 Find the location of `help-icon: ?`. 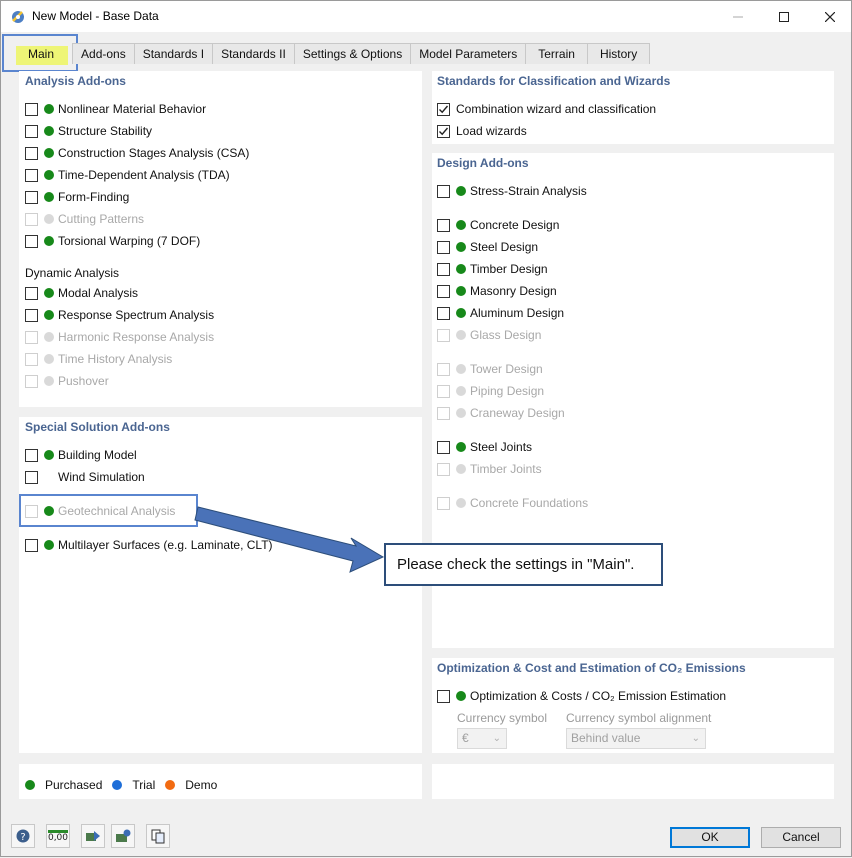

help-icon: ? is located at coordinates (23, 836).